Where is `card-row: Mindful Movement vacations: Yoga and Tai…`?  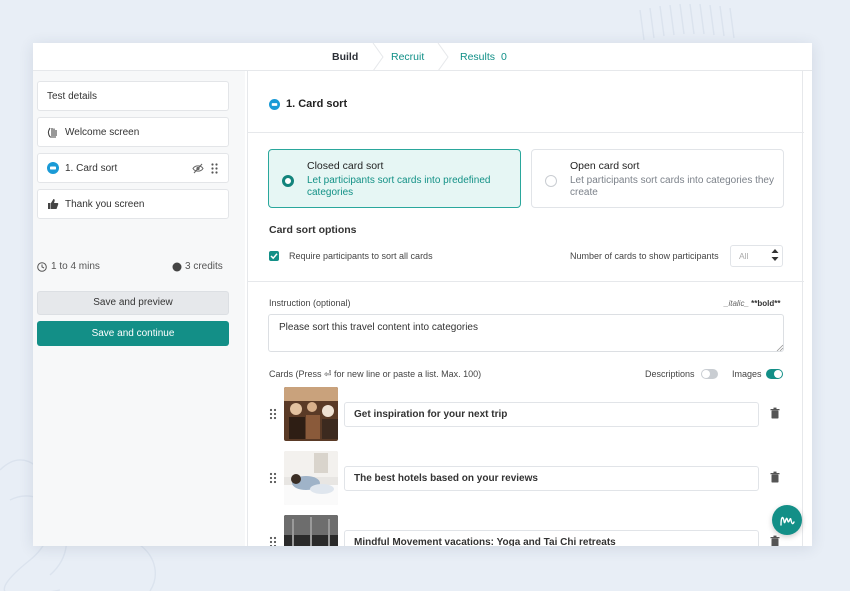 card-row: Mindful Movement vacations: Yoga and Tai… is located at coordinates (526, 530).